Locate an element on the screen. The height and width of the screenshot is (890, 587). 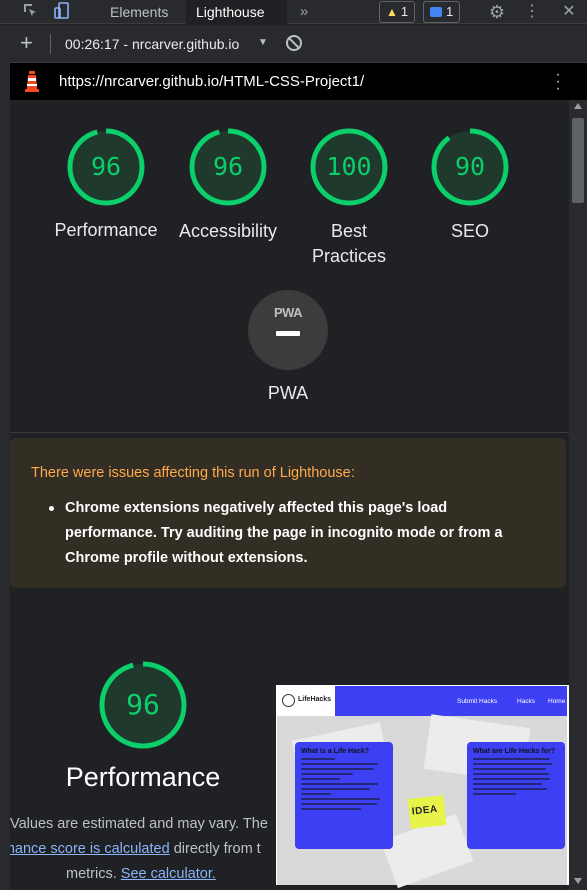
desc-line: metrics. See calculator. is located at coordinates (141, 874).